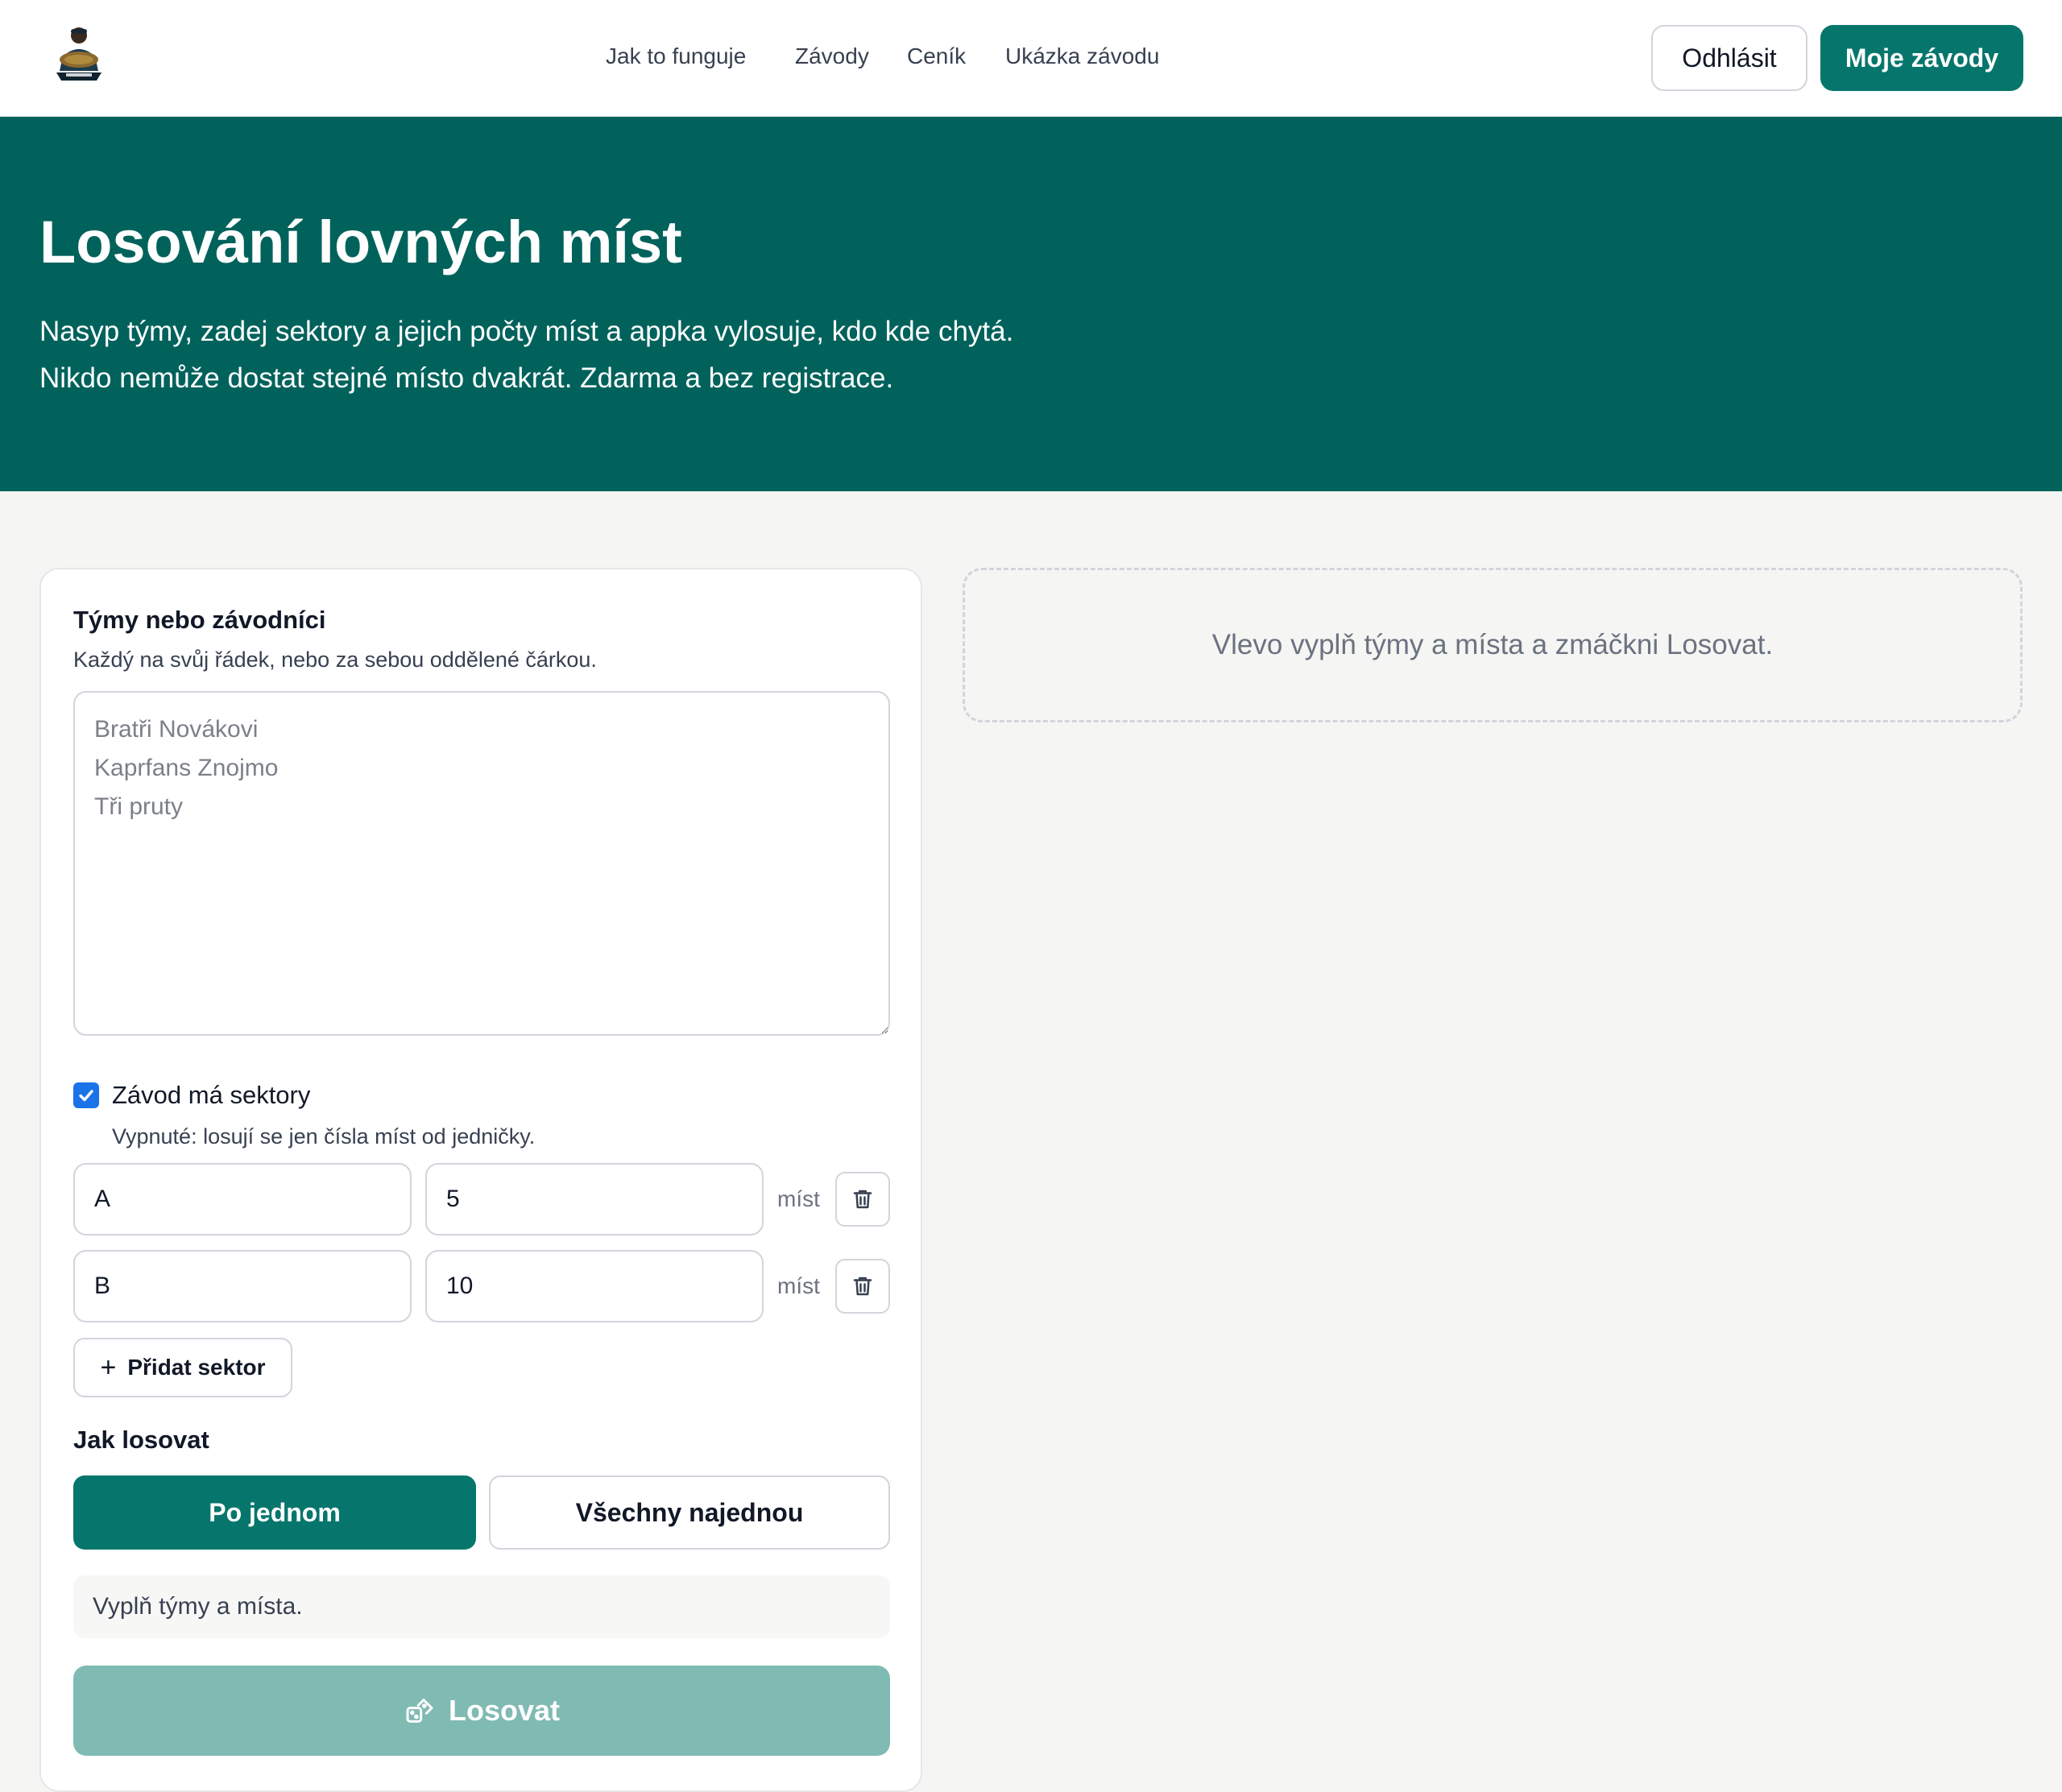 The image size is (2062, 1792). Describe the element at coordinates (689, 1512) in the screenshot. I see `mode-all-at-once-button: Všechny najednou` at that location.